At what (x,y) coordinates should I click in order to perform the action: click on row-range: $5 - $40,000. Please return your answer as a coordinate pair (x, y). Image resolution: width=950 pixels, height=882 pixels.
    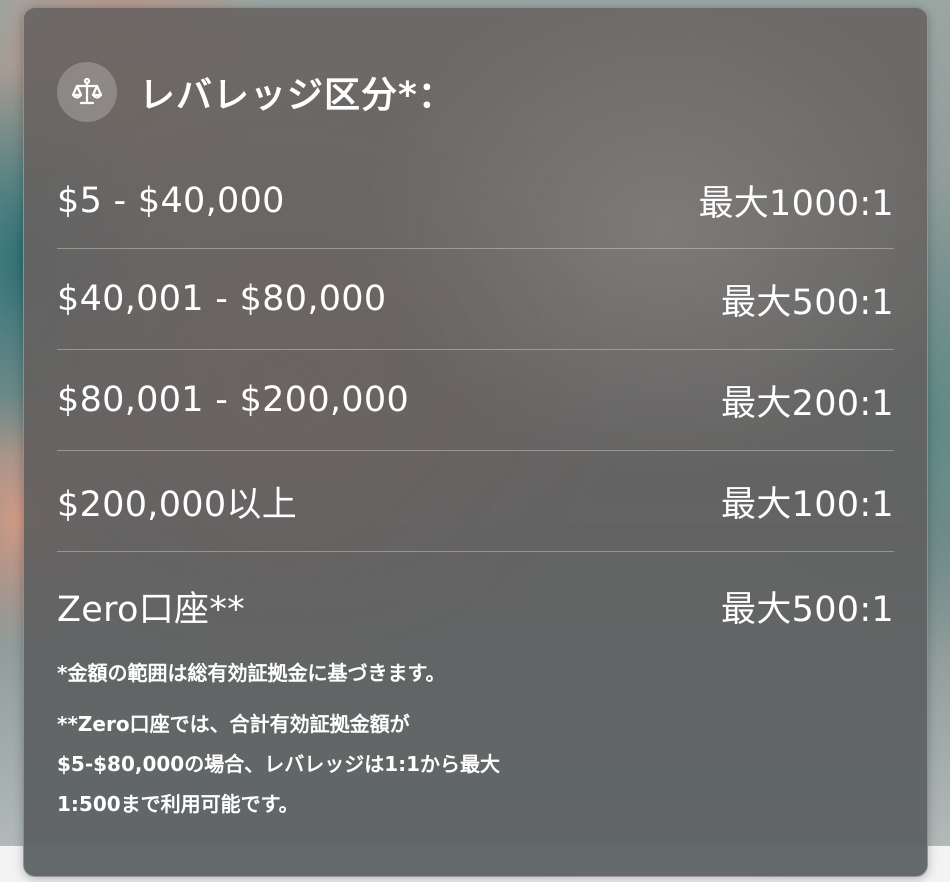
    Looking at the image, I should click on (171, 200).